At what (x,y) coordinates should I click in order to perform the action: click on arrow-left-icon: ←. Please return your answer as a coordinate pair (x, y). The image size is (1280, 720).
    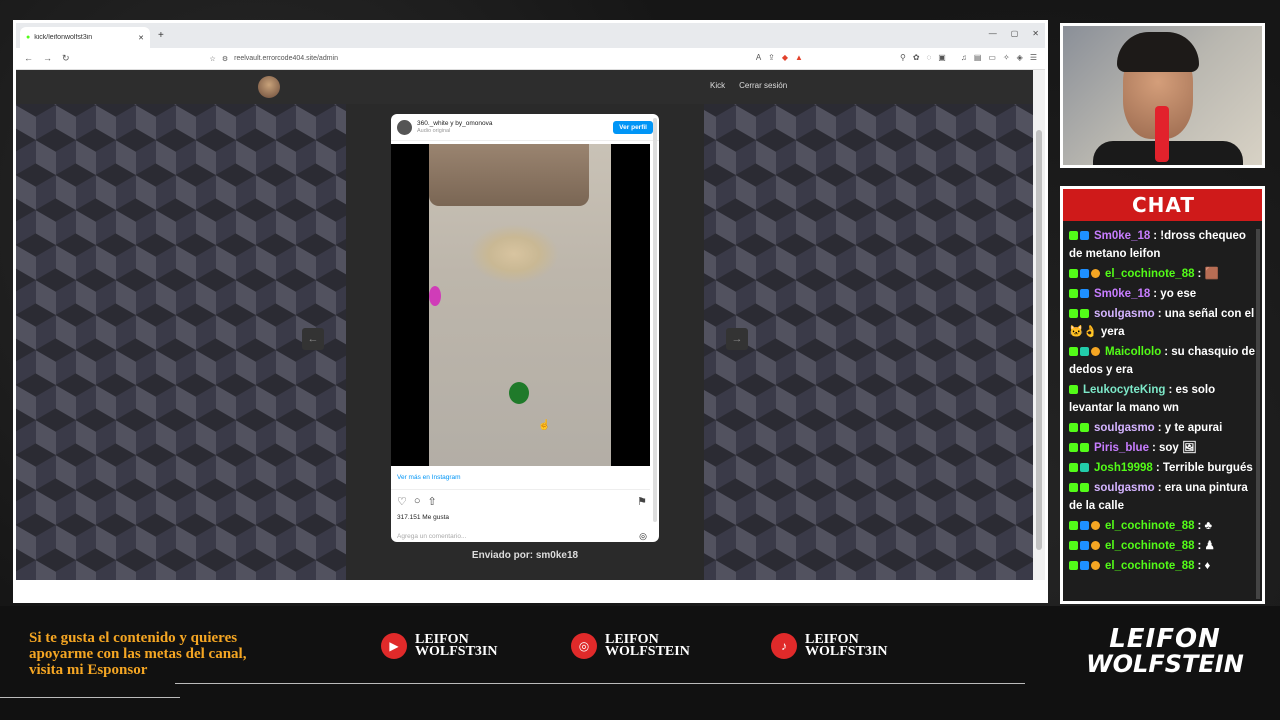
    Looking at the image, I should click on (313, 339).